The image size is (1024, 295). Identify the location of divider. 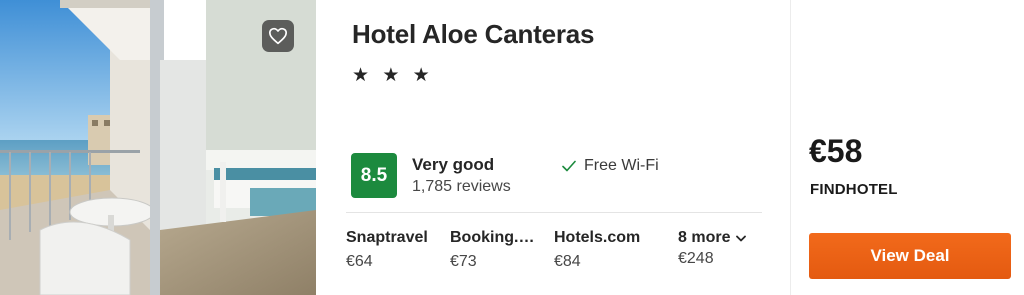
(554, 212).